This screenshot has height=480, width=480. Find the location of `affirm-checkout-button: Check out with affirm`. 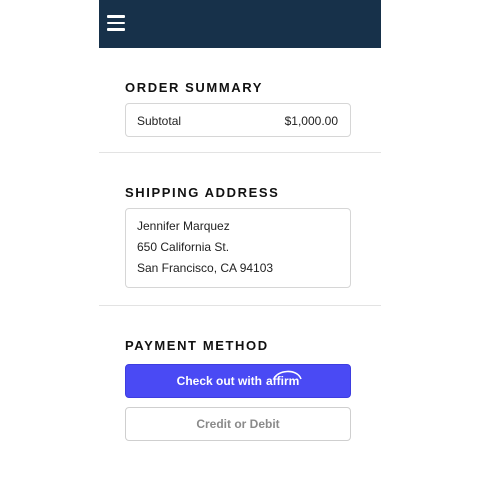

affirm-checkout-button: Check out with affirm is located at coordinates (238, 381).